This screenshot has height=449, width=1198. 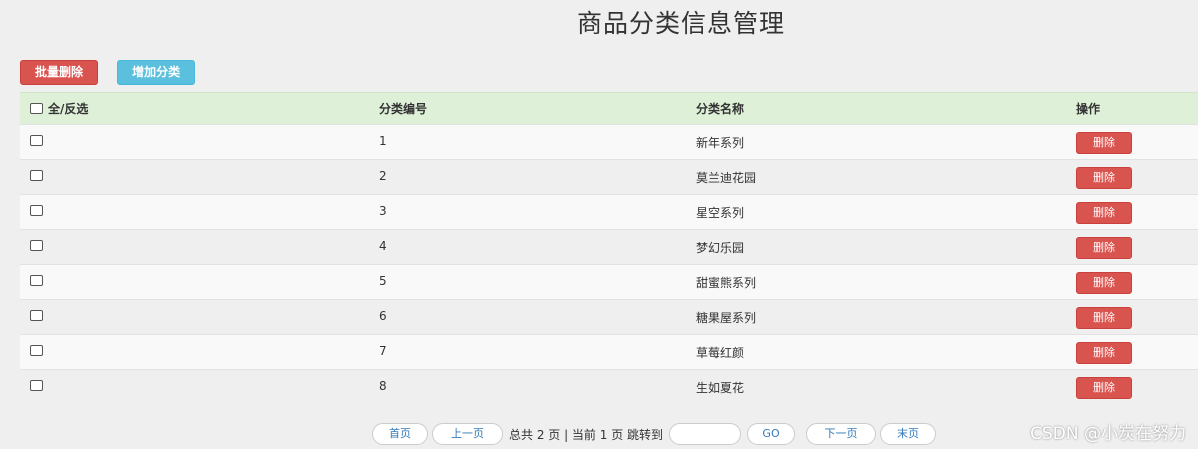 I want to click on table-header-row: 全/反选 分类编号 分类名称 操作, so click(x=609, y=108).